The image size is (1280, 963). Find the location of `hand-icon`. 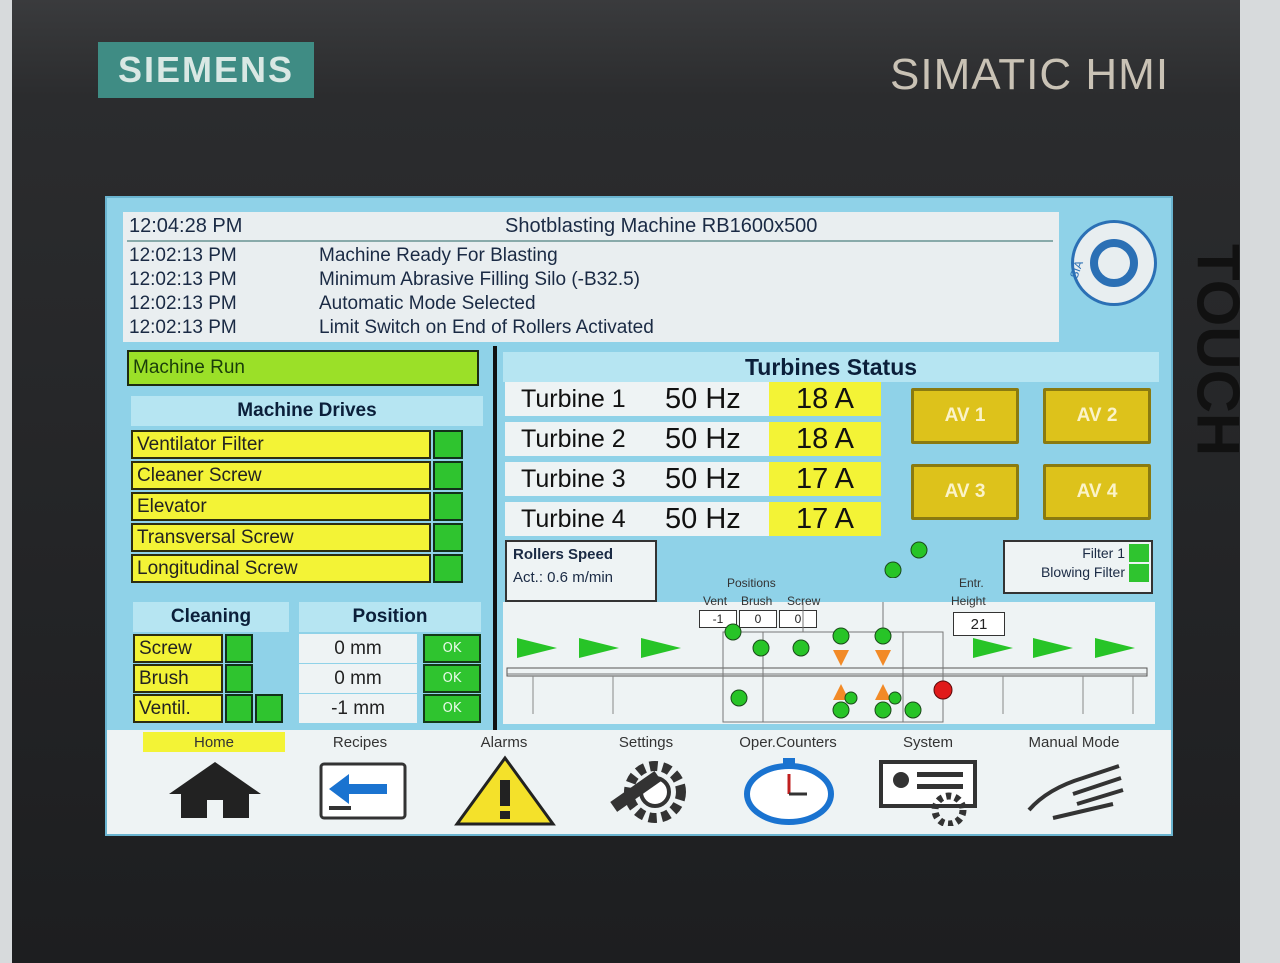

hand-icon is located at coordinates (1075, 792).